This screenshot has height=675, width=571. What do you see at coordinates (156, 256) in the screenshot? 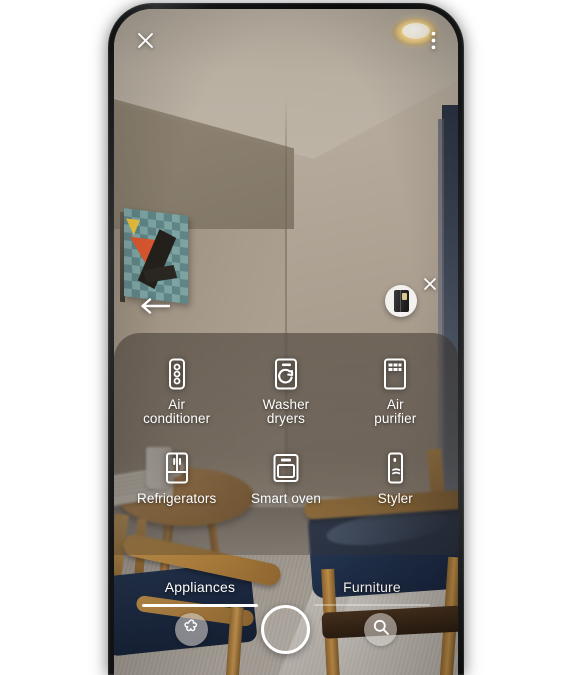
I see `wall-art-geometric` at bounding box center [156, 256].